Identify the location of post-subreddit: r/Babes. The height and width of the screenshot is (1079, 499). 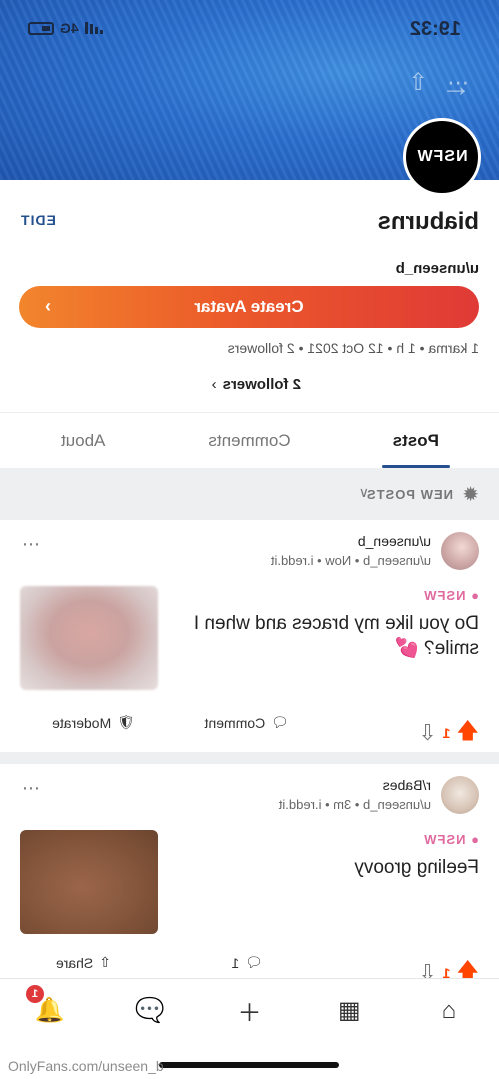
(407, 785).